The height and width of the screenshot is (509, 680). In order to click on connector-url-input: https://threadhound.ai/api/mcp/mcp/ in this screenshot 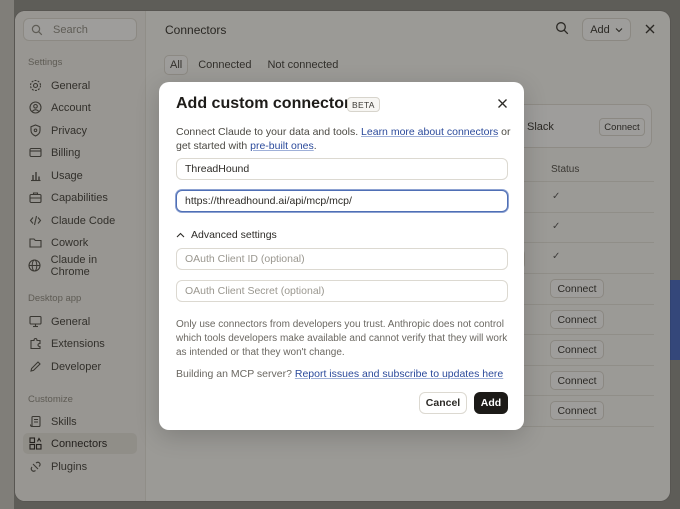, I will do `click(342, 201)`.